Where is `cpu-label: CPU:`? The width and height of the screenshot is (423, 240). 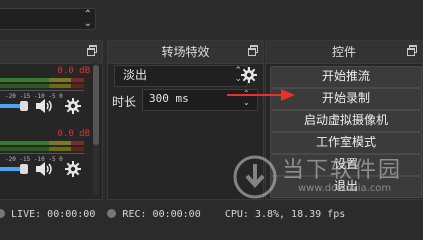
cpu-label: CPU: is located at coordinates (236, 214).